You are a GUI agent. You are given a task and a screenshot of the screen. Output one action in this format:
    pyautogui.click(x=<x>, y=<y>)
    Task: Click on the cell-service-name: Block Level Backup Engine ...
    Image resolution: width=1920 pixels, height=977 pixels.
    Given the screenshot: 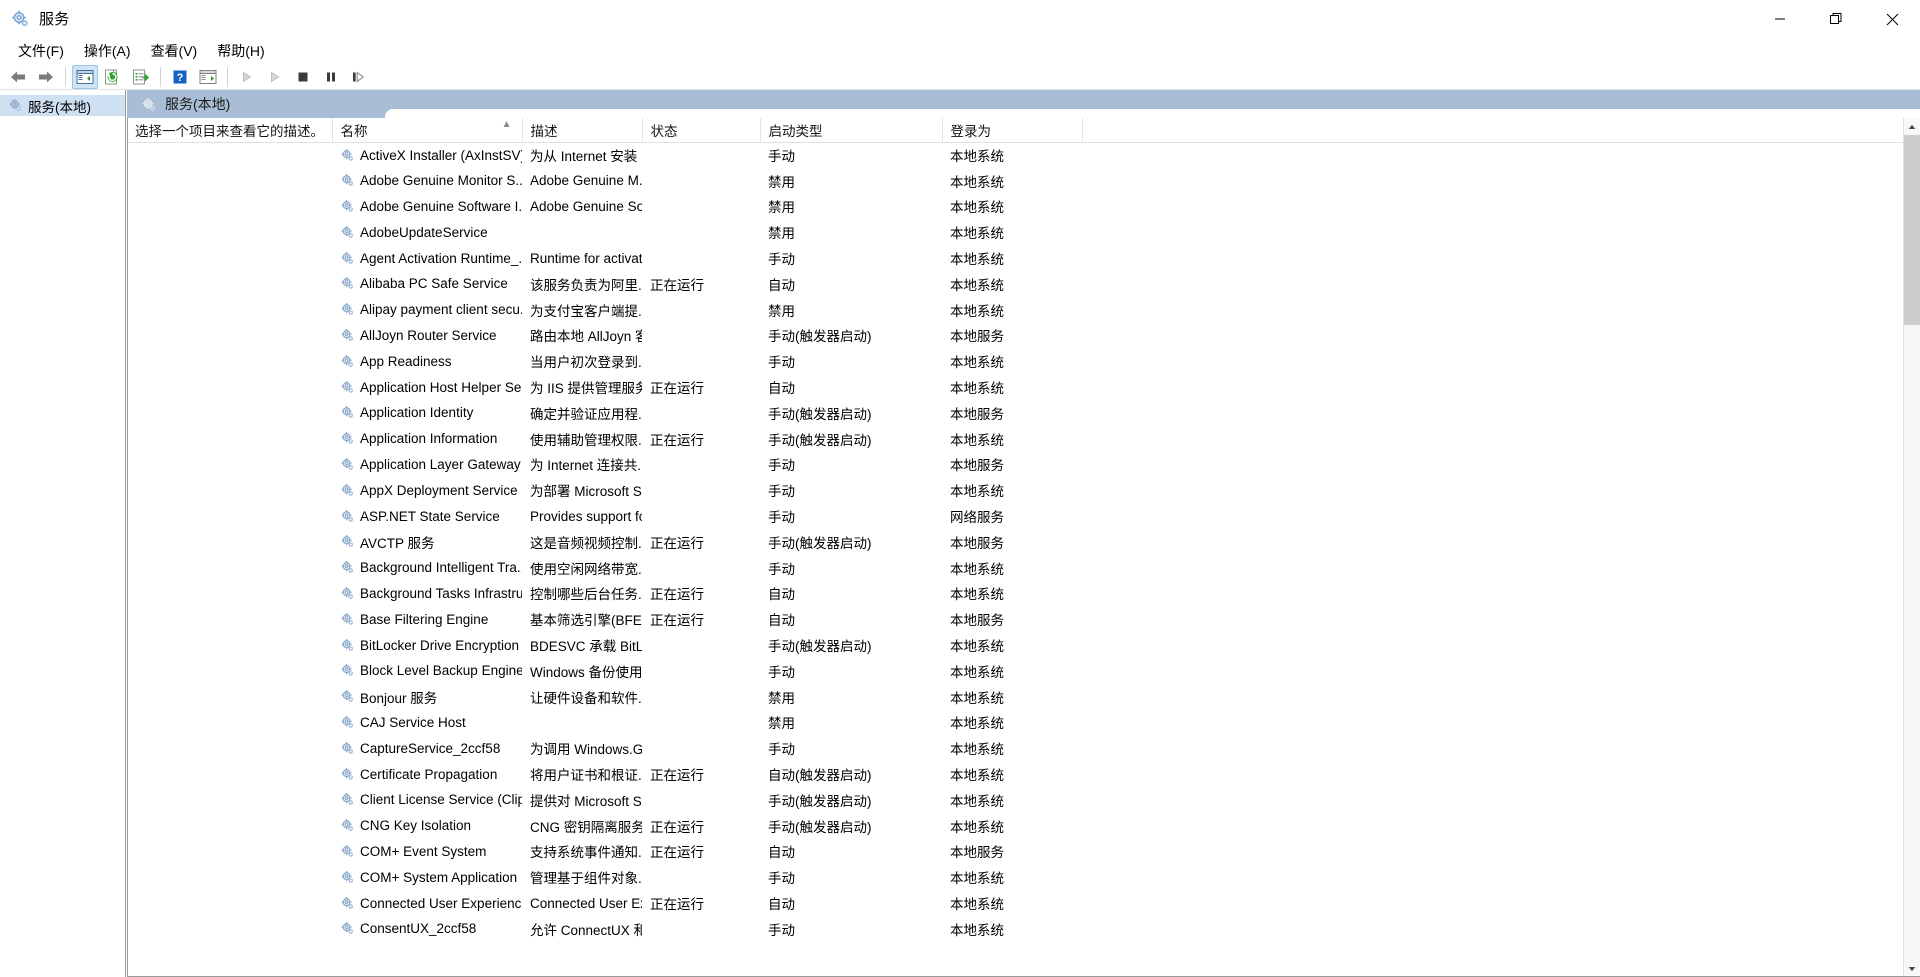 What is the action you would take?
    pyautogui.click(x=427, y=671)
    